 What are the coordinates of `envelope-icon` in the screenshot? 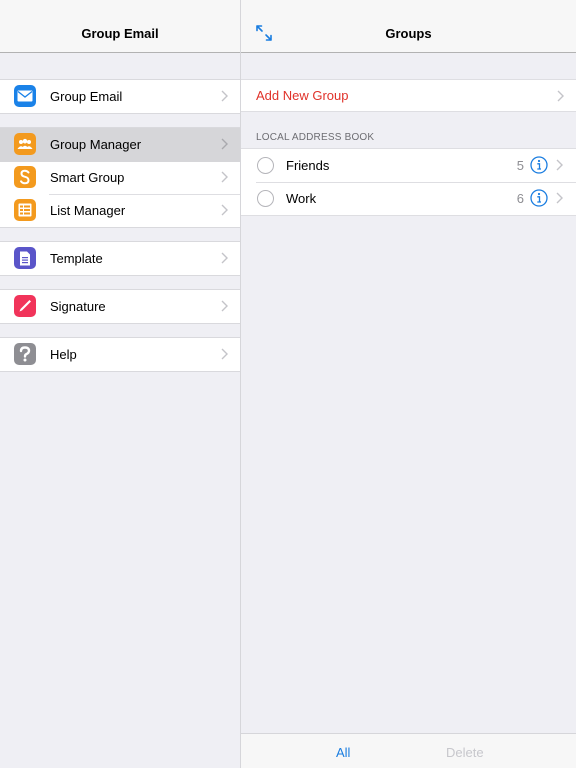 It's located at (25, 96).